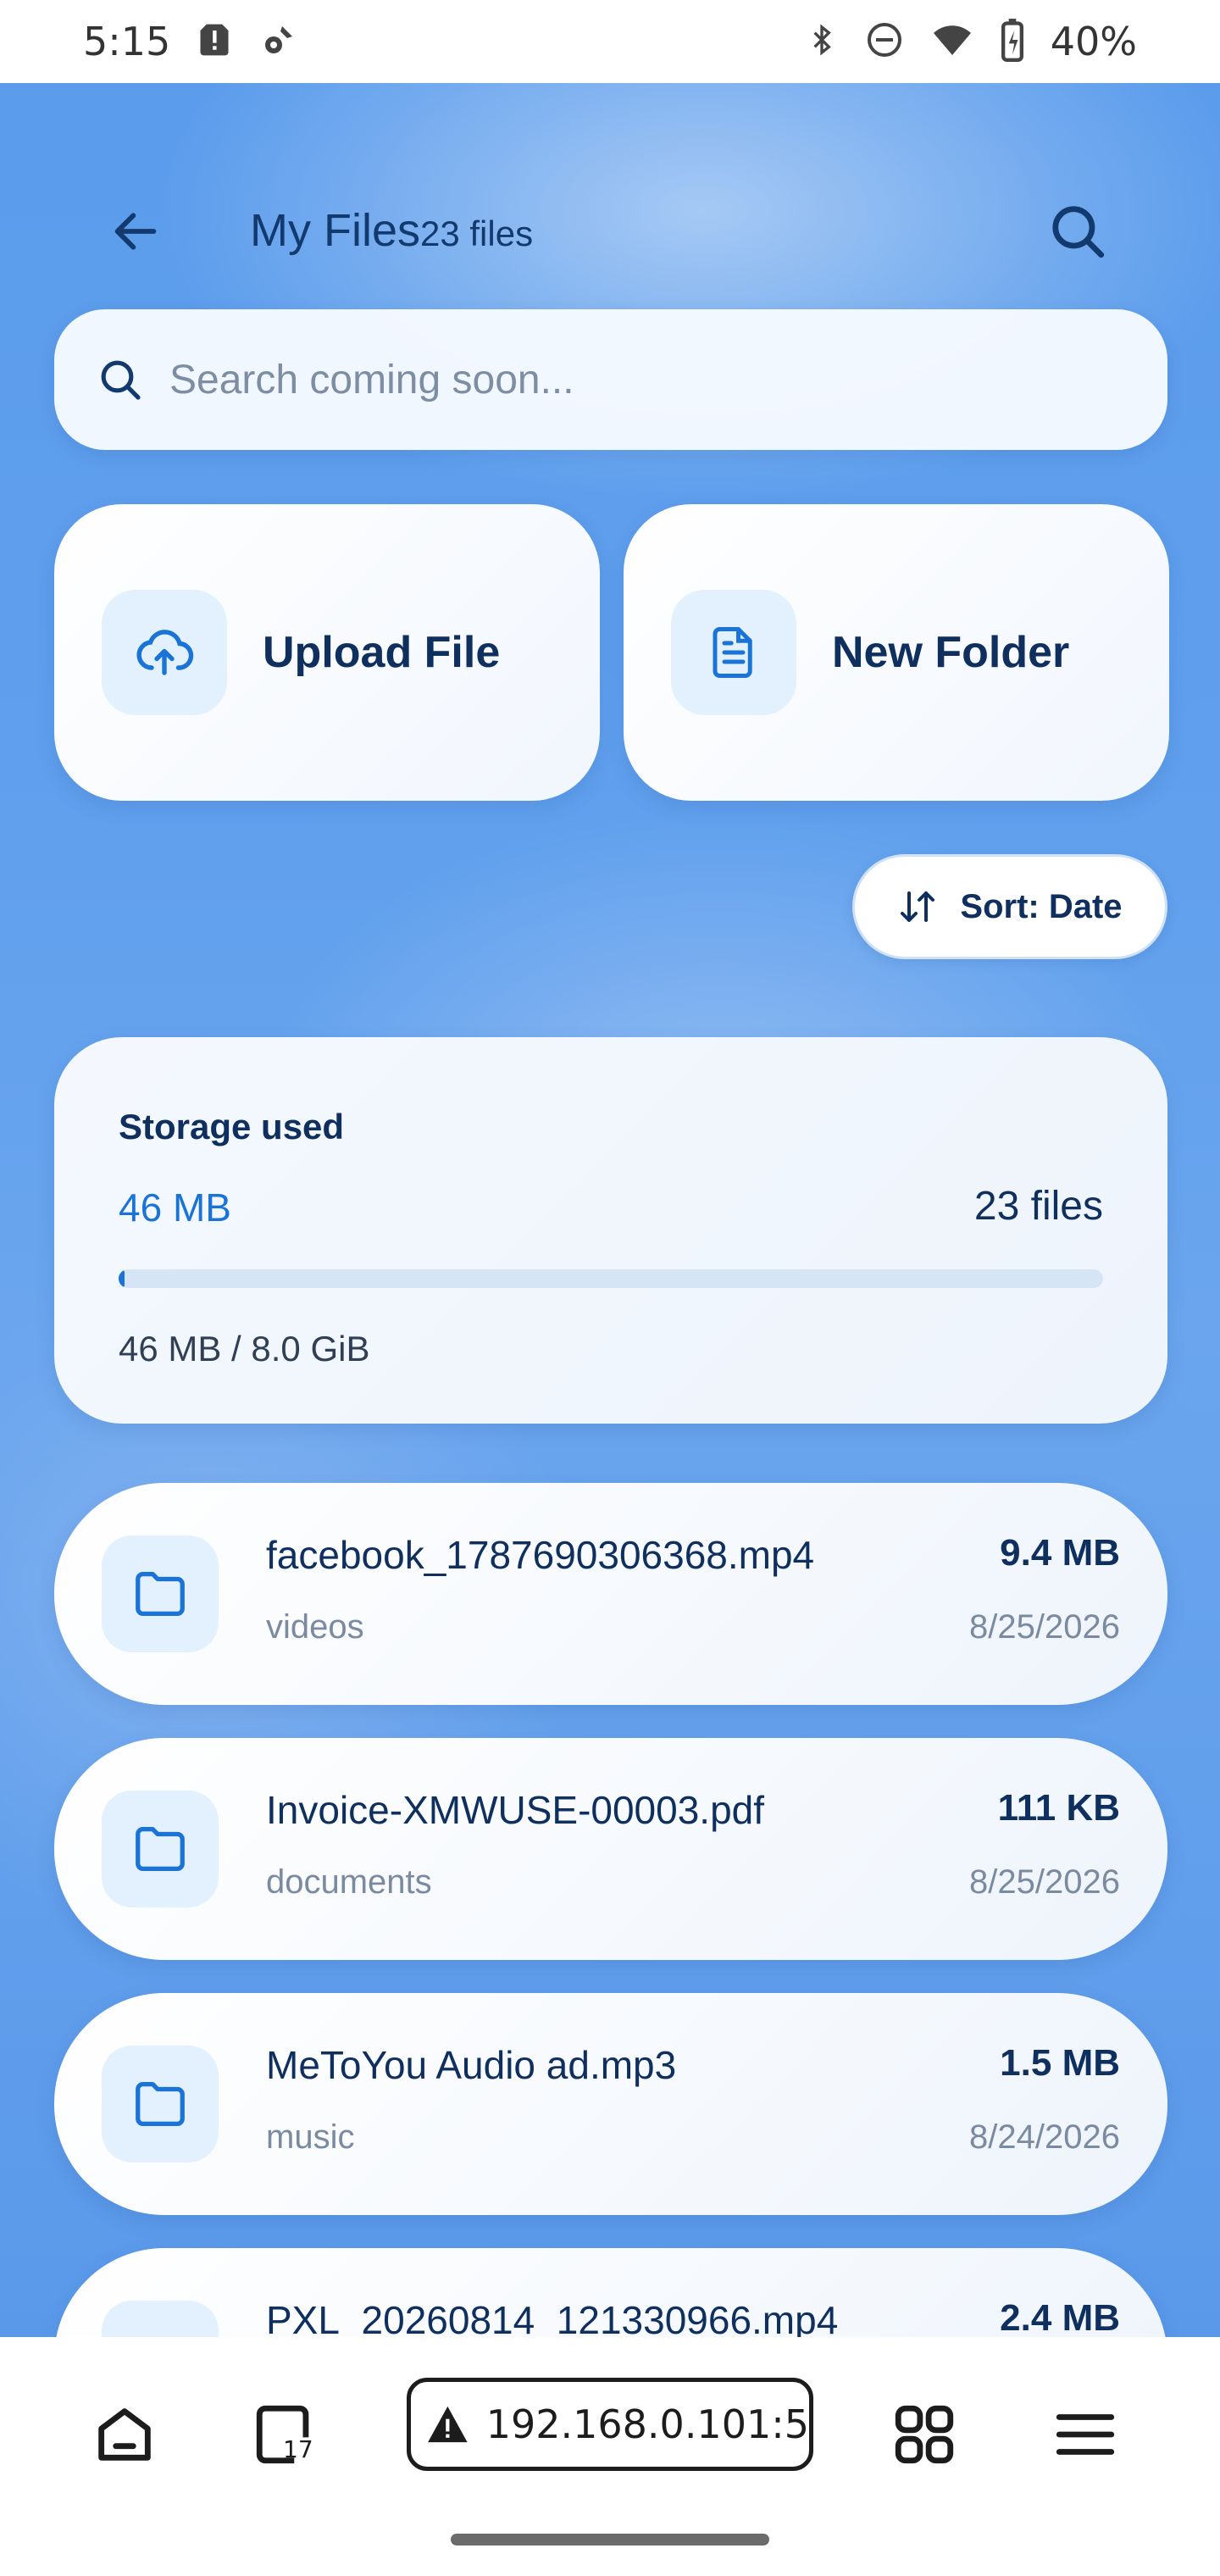 This screenshot has height=2576, width=1220. I want to click on wifi-icon, so click(952, 41).